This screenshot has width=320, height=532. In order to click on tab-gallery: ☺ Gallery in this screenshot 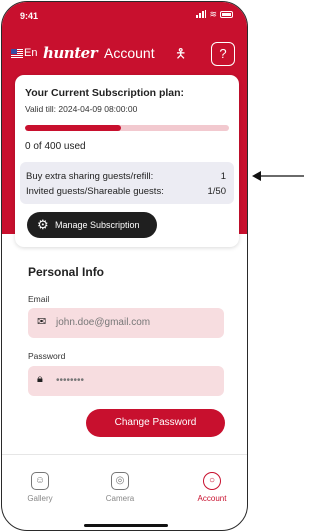, I will do `click(40, 487)`.